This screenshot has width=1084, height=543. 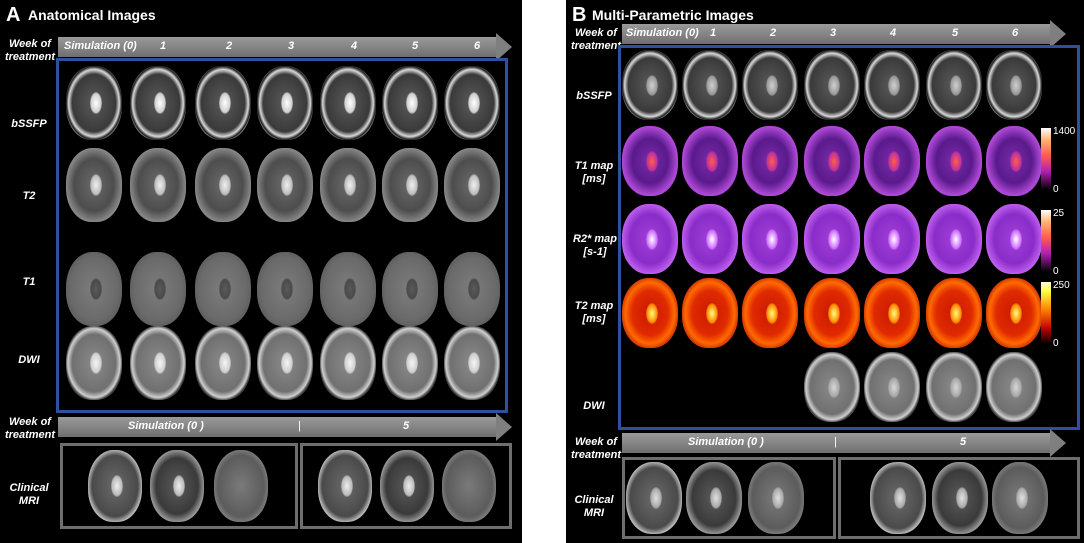 I want to click on brain-a-r1-c0, so click(x=94, y=185).